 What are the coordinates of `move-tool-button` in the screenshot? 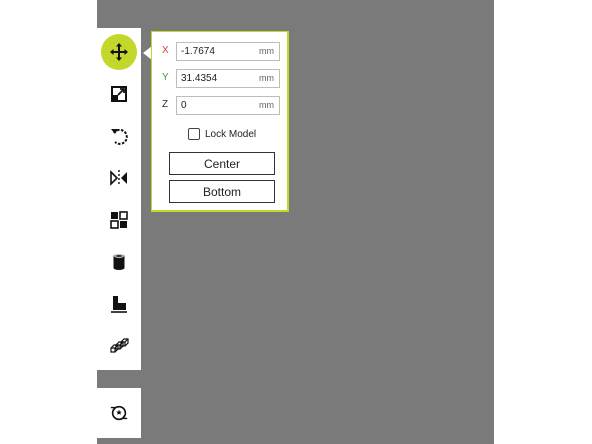 It's located at (119, 52).